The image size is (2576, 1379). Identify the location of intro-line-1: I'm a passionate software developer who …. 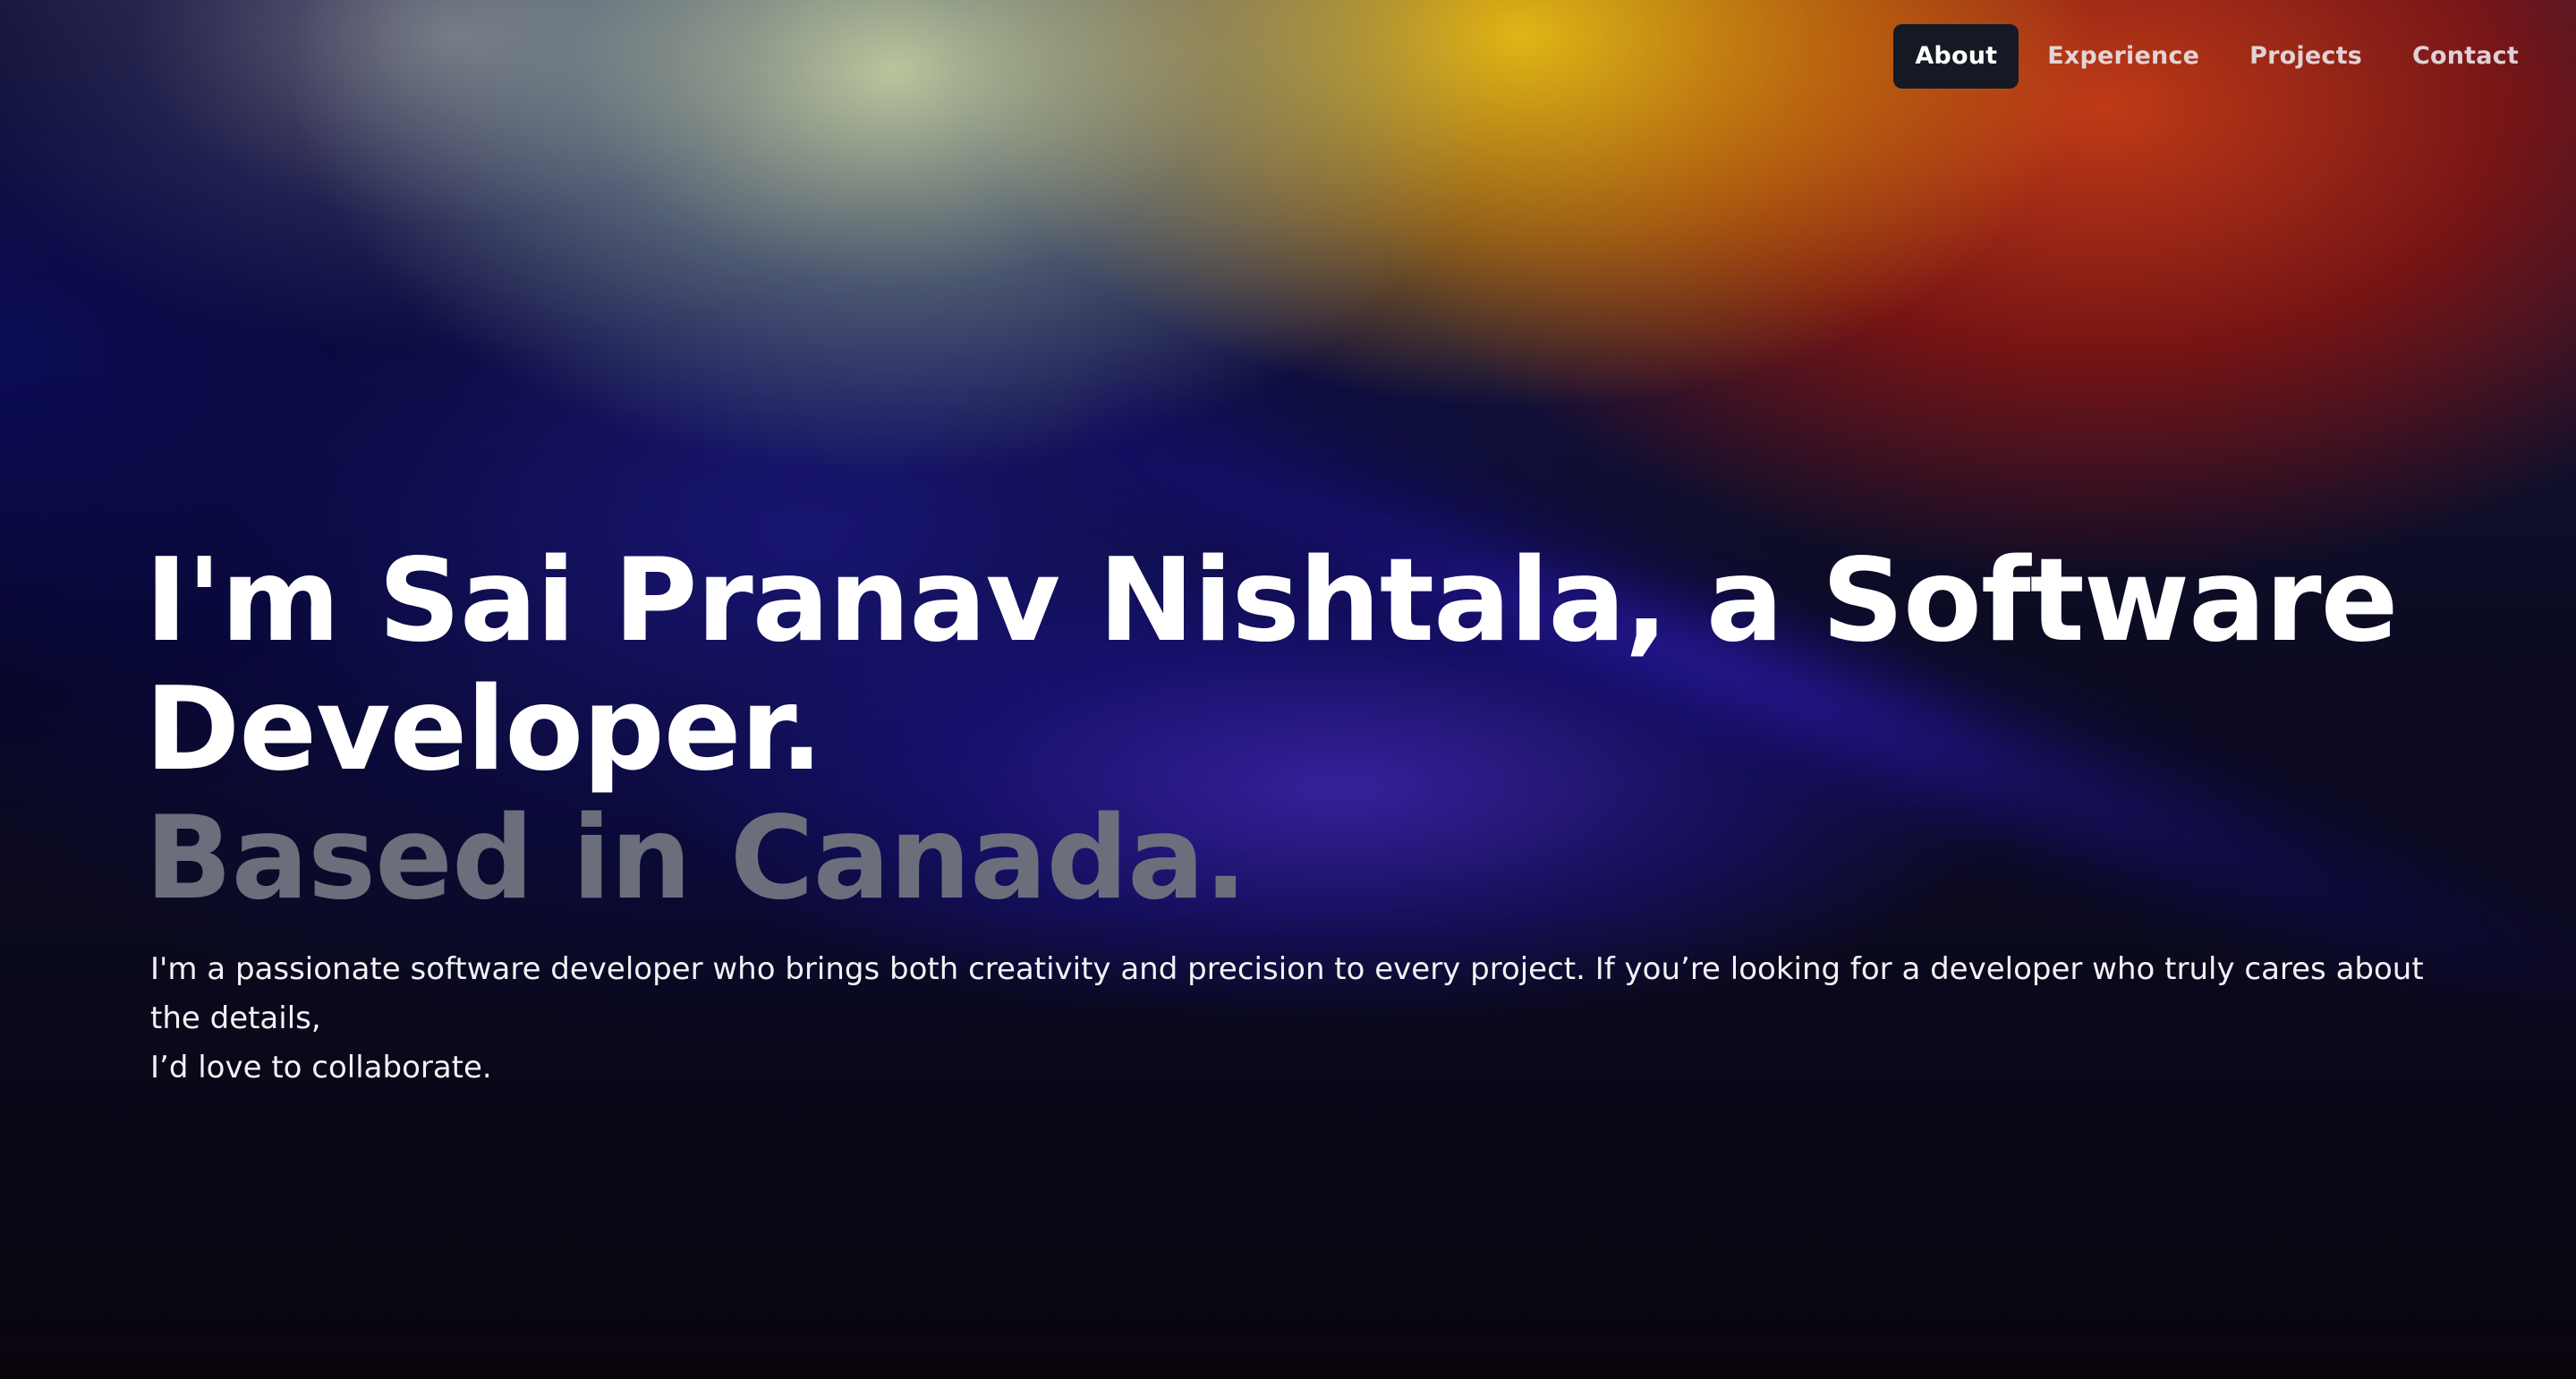
(1287, 993).